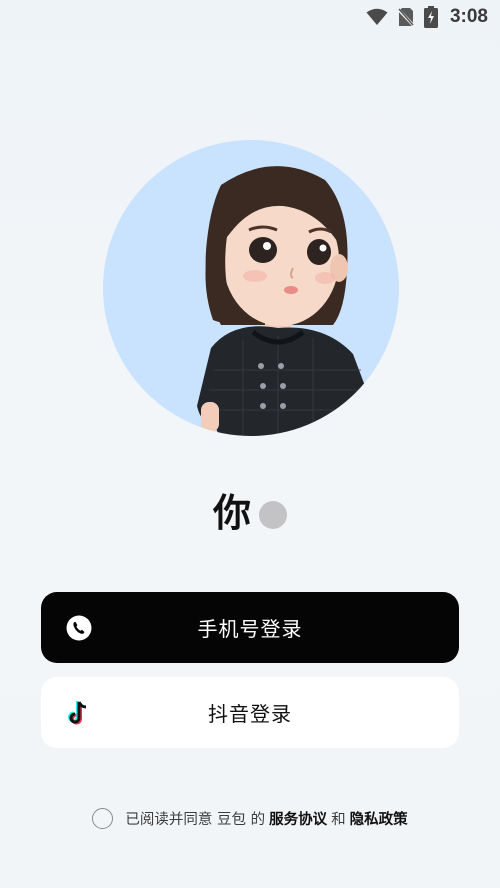  Describe the element at coordinates (405, 17) in the screenshot. I see `no-sim-icon` at that location.